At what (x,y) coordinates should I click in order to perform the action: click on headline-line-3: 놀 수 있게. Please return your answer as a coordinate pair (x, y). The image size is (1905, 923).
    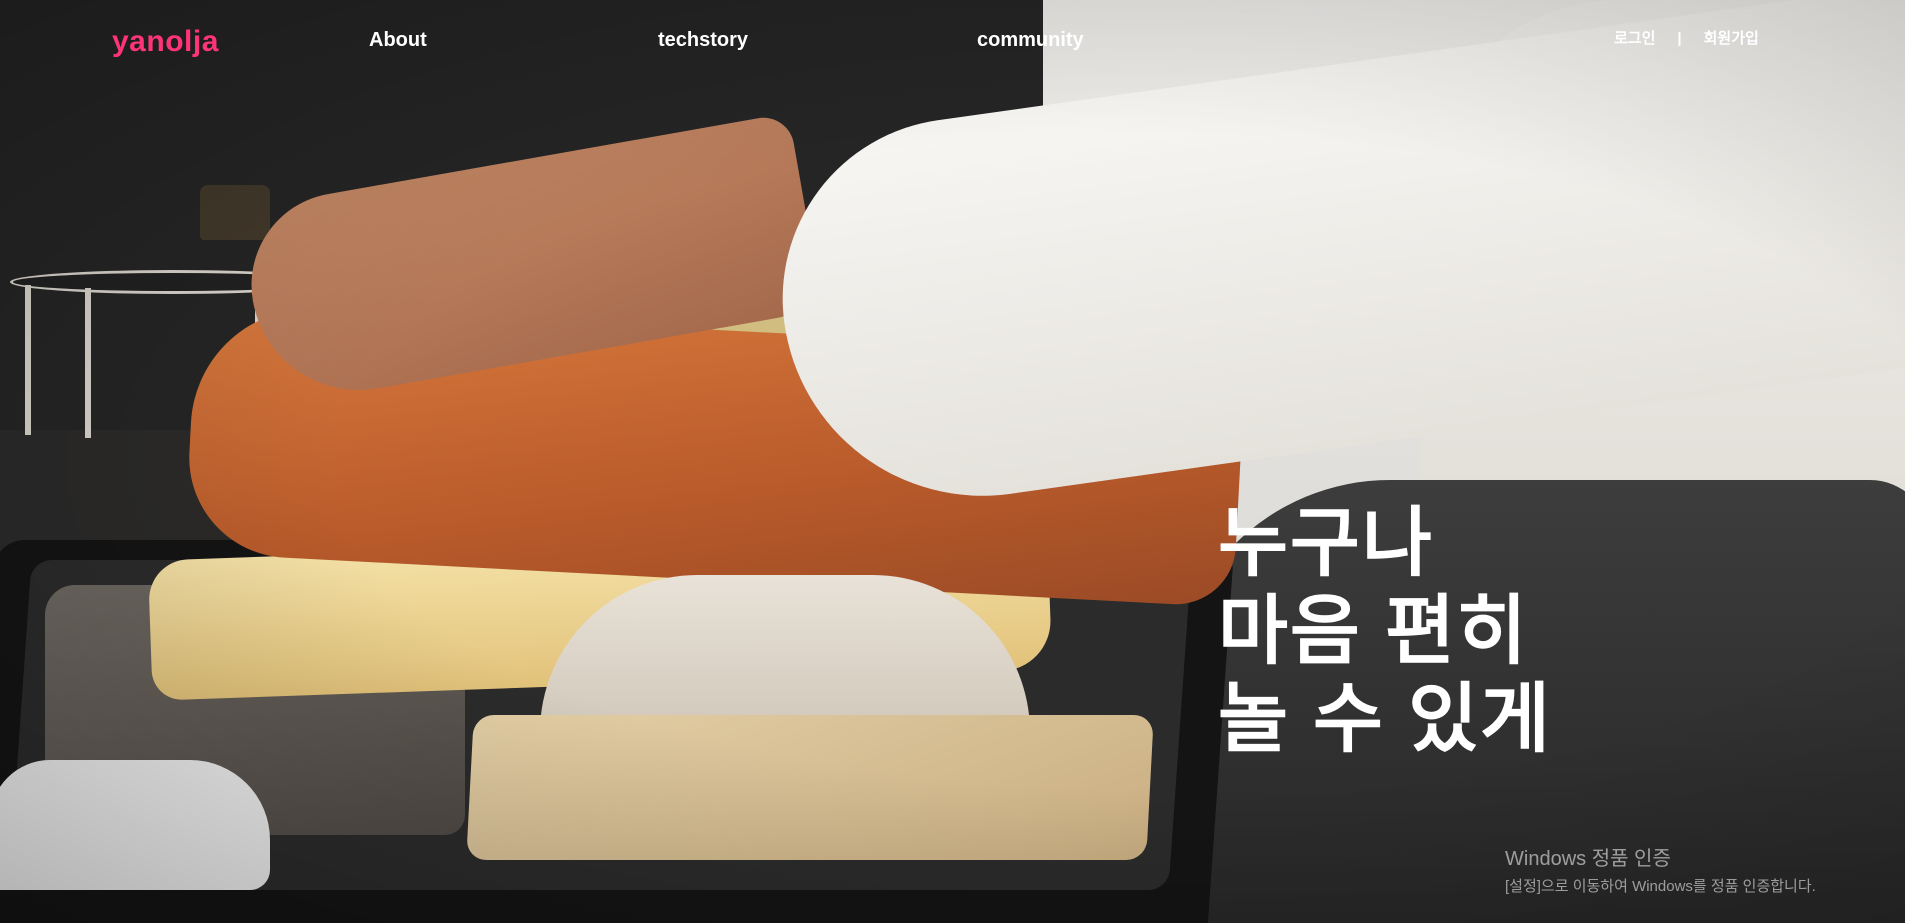
    Looking at the image, I should click on (1385, 719).